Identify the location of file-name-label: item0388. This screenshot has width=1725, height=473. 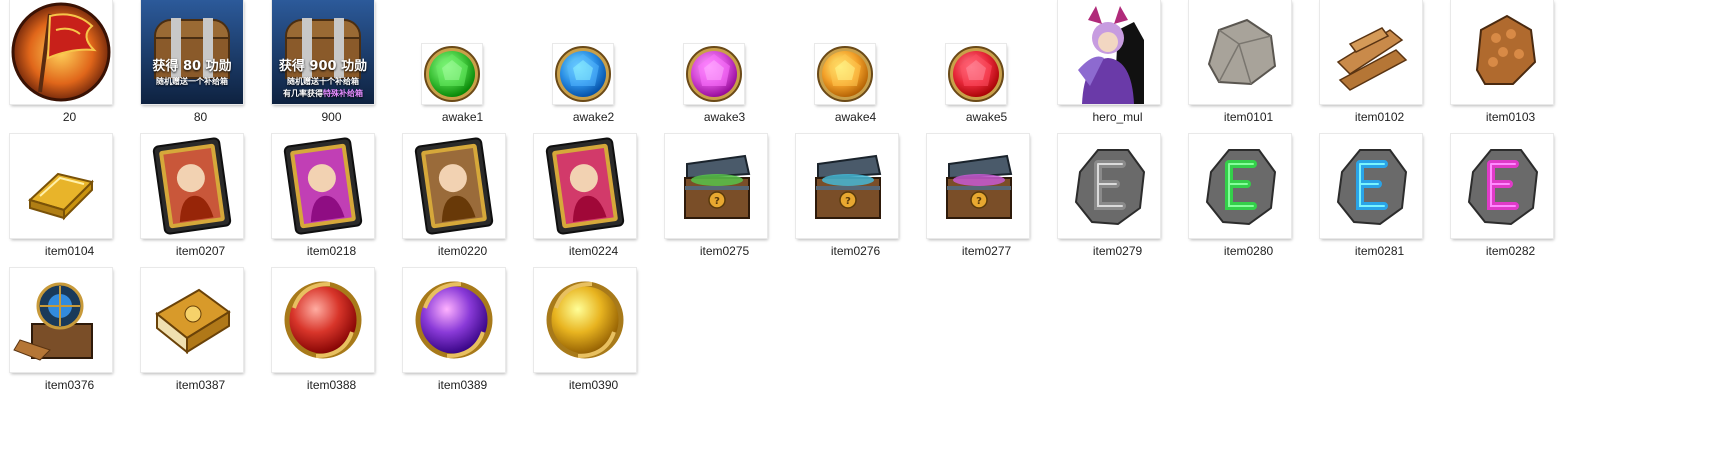
(331, 385).